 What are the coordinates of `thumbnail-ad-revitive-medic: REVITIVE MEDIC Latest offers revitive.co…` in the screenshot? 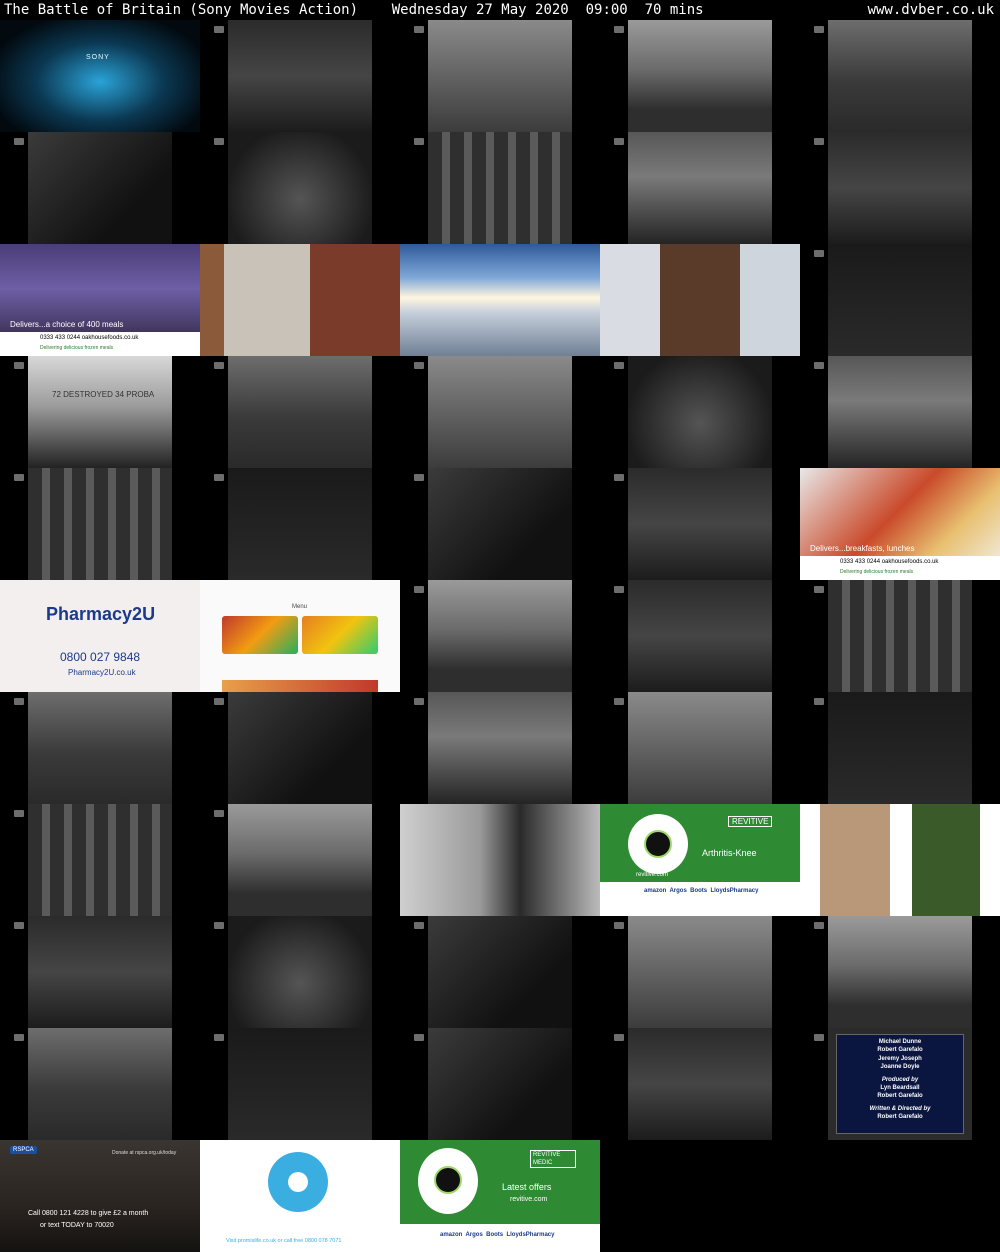 It's located at (500, 1196).